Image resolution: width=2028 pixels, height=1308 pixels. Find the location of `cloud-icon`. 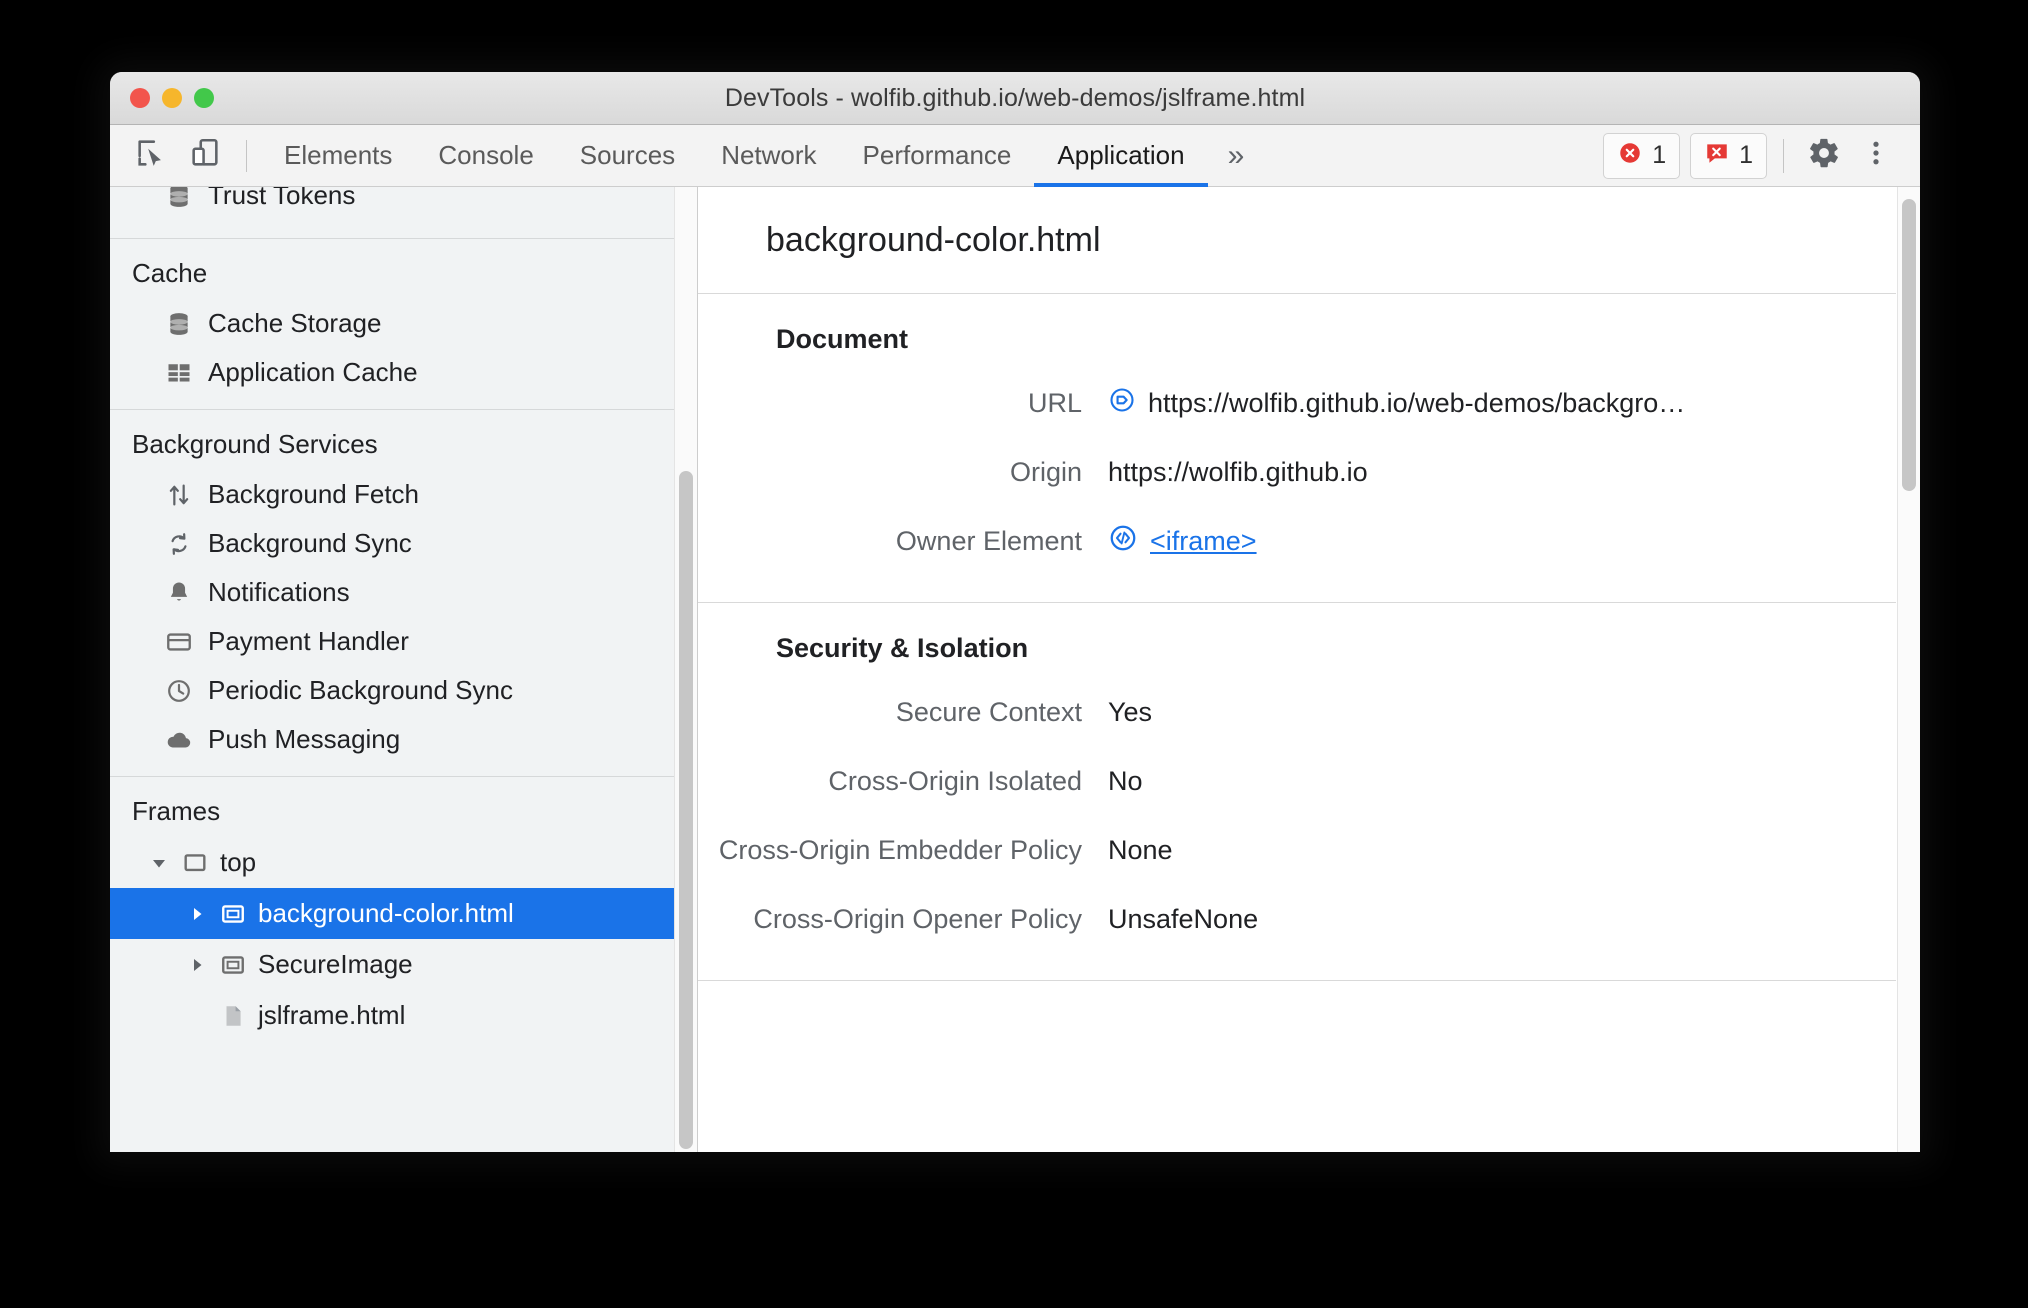

cloud-icon is located at coordinates (179, 740).